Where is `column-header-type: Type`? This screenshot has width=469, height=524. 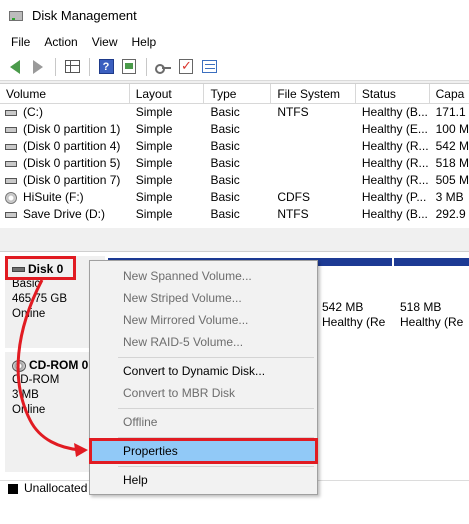
column-header-type: Type is located at coordinates (238, 93).